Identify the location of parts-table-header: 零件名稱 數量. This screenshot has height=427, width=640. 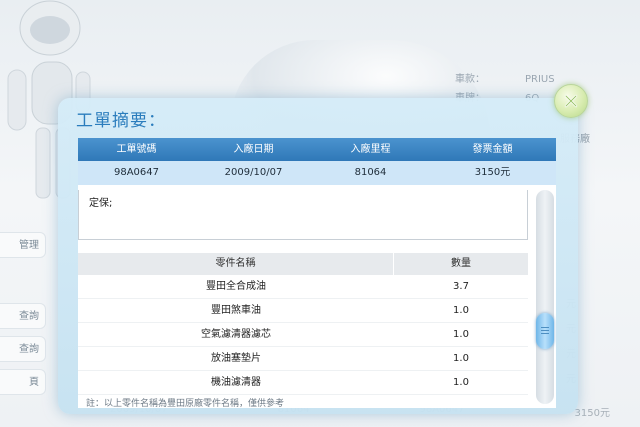
(303, 264).